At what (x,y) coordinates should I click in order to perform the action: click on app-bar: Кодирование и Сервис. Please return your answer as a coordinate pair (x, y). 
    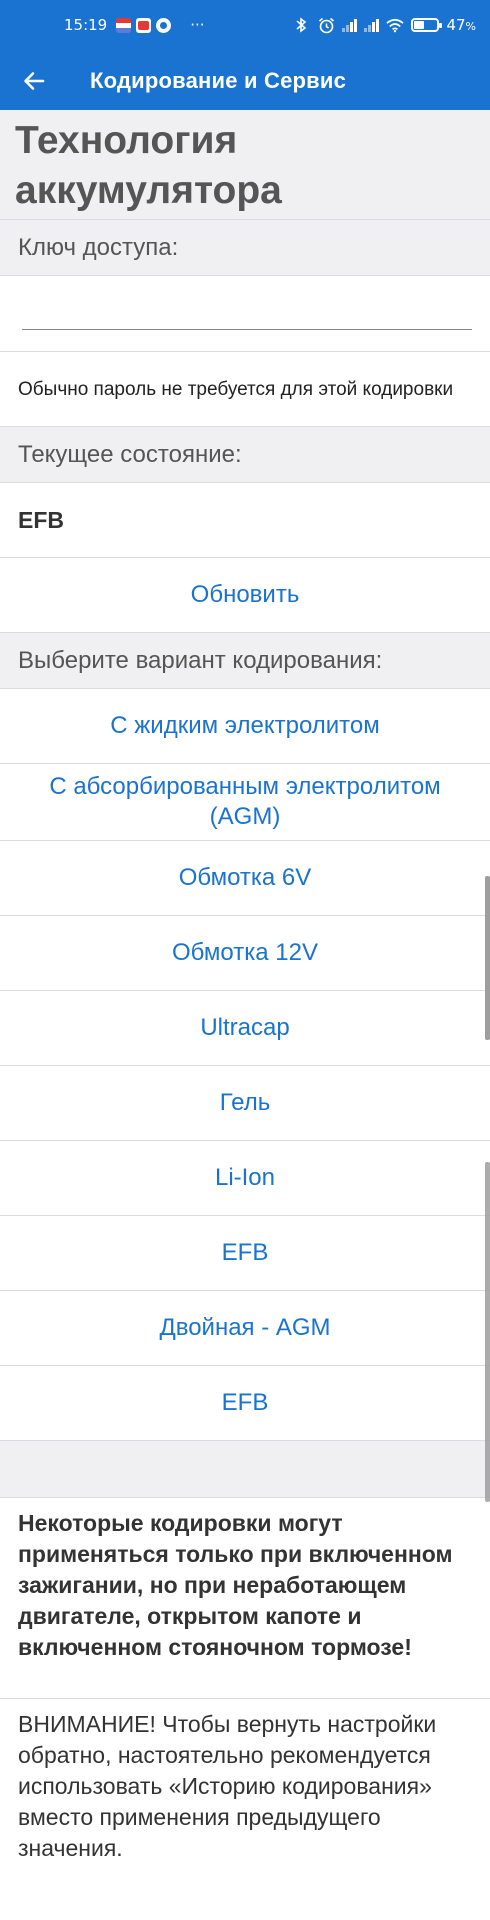
    Looking at the image, I should click on (245, 81).